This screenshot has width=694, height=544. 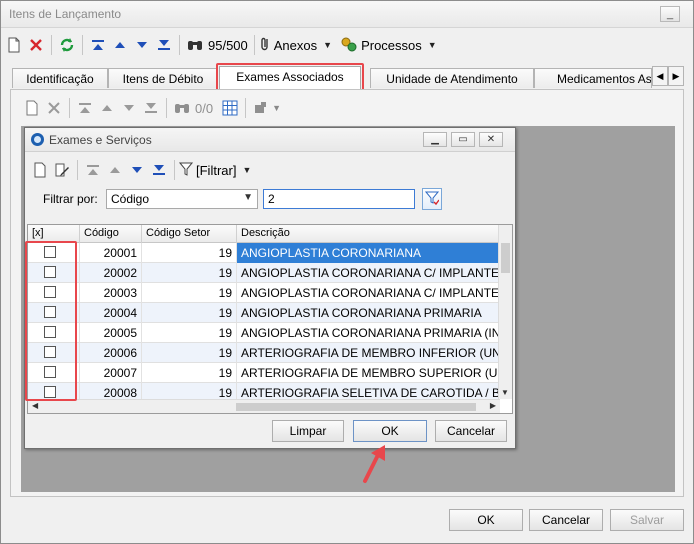 I want to click on tools-icon, so click(x=261, y=108).